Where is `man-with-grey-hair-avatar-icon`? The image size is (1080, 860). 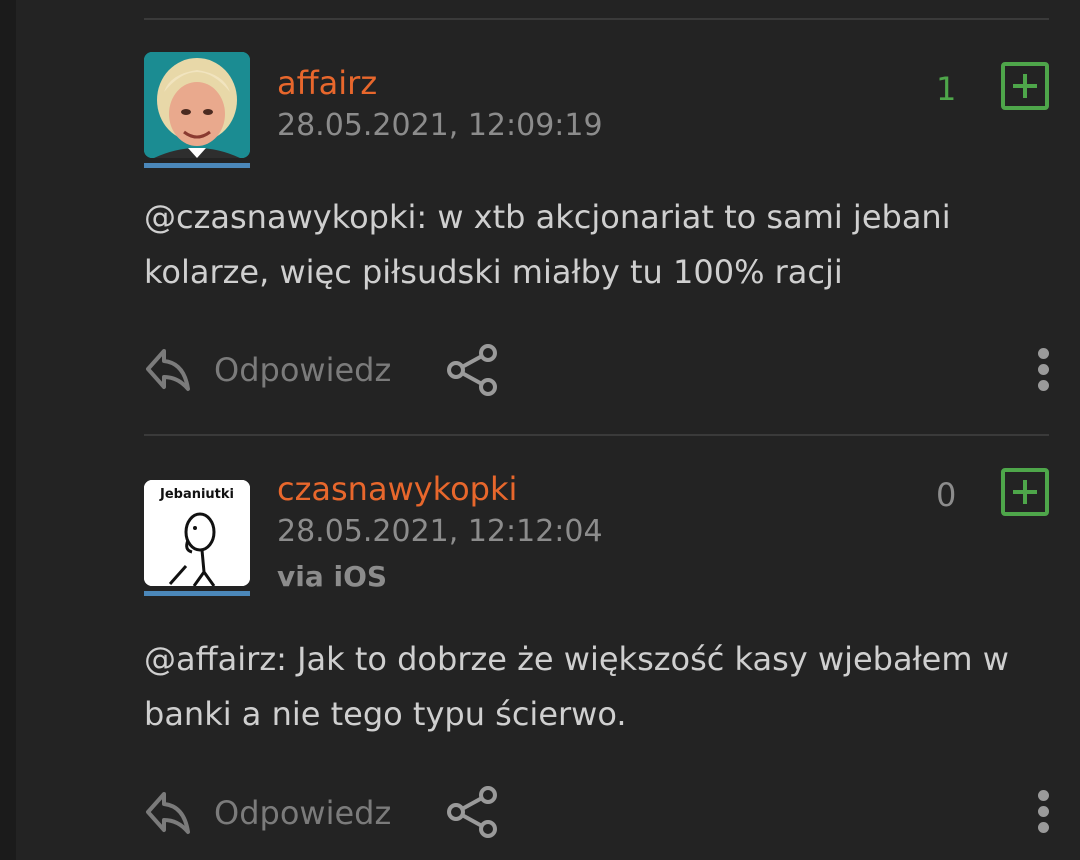
man-with-grey-hair-avatar-icon is located at coordinates (197, 105).